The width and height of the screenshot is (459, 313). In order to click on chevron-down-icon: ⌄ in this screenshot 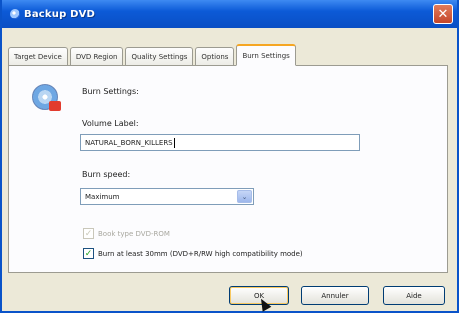, I will do `click(244, 196)`.